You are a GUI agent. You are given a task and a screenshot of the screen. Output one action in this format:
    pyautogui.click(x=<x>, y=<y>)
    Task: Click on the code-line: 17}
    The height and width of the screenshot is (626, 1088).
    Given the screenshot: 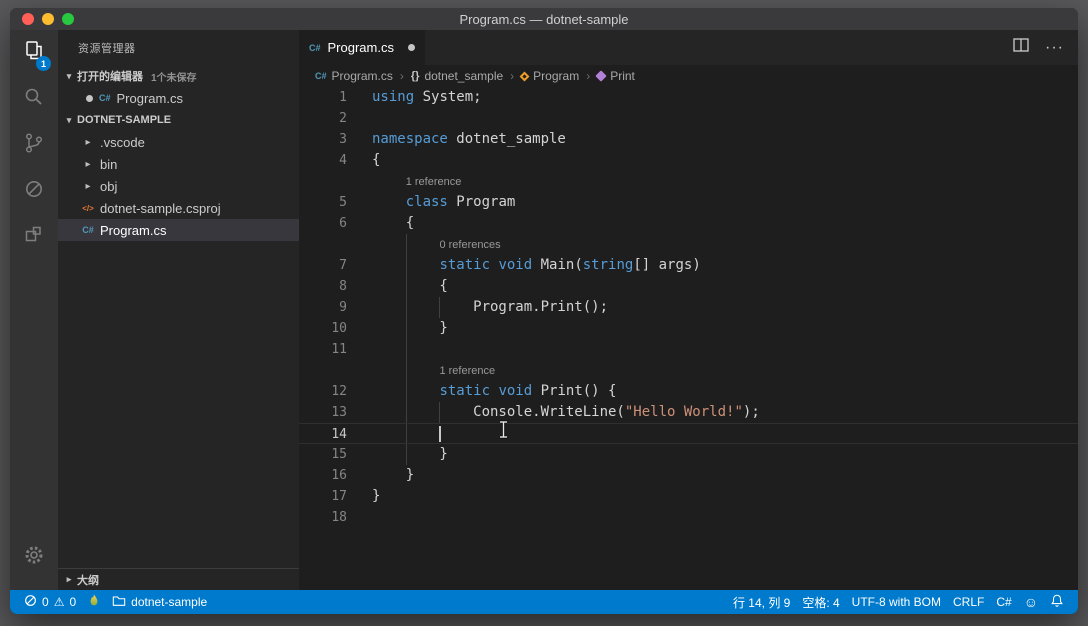 What is the action you would take?
    pyautogui.click(x=688, y=496)
    